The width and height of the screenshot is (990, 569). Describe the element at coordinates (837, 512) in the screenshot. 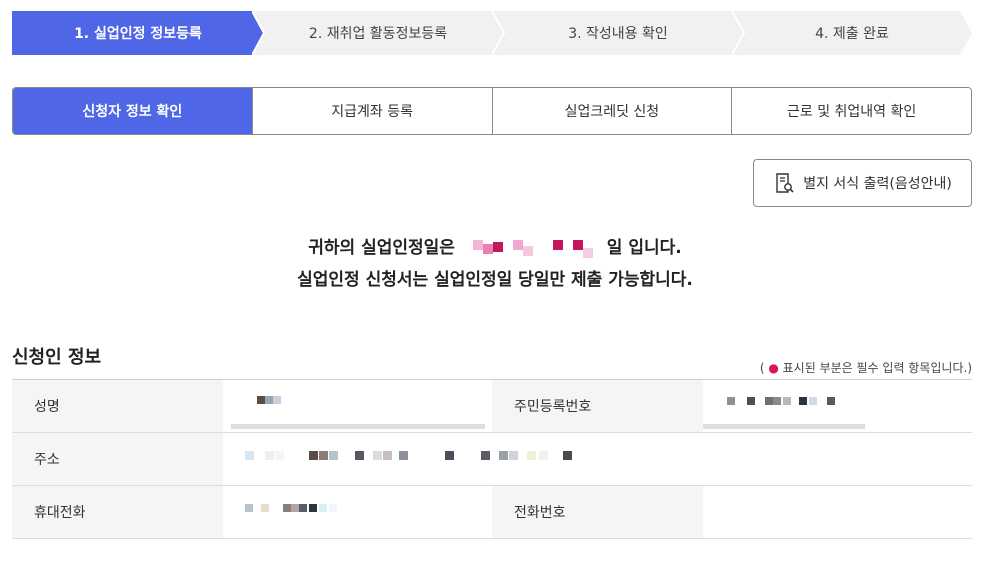

I see `phone-value` at that location.